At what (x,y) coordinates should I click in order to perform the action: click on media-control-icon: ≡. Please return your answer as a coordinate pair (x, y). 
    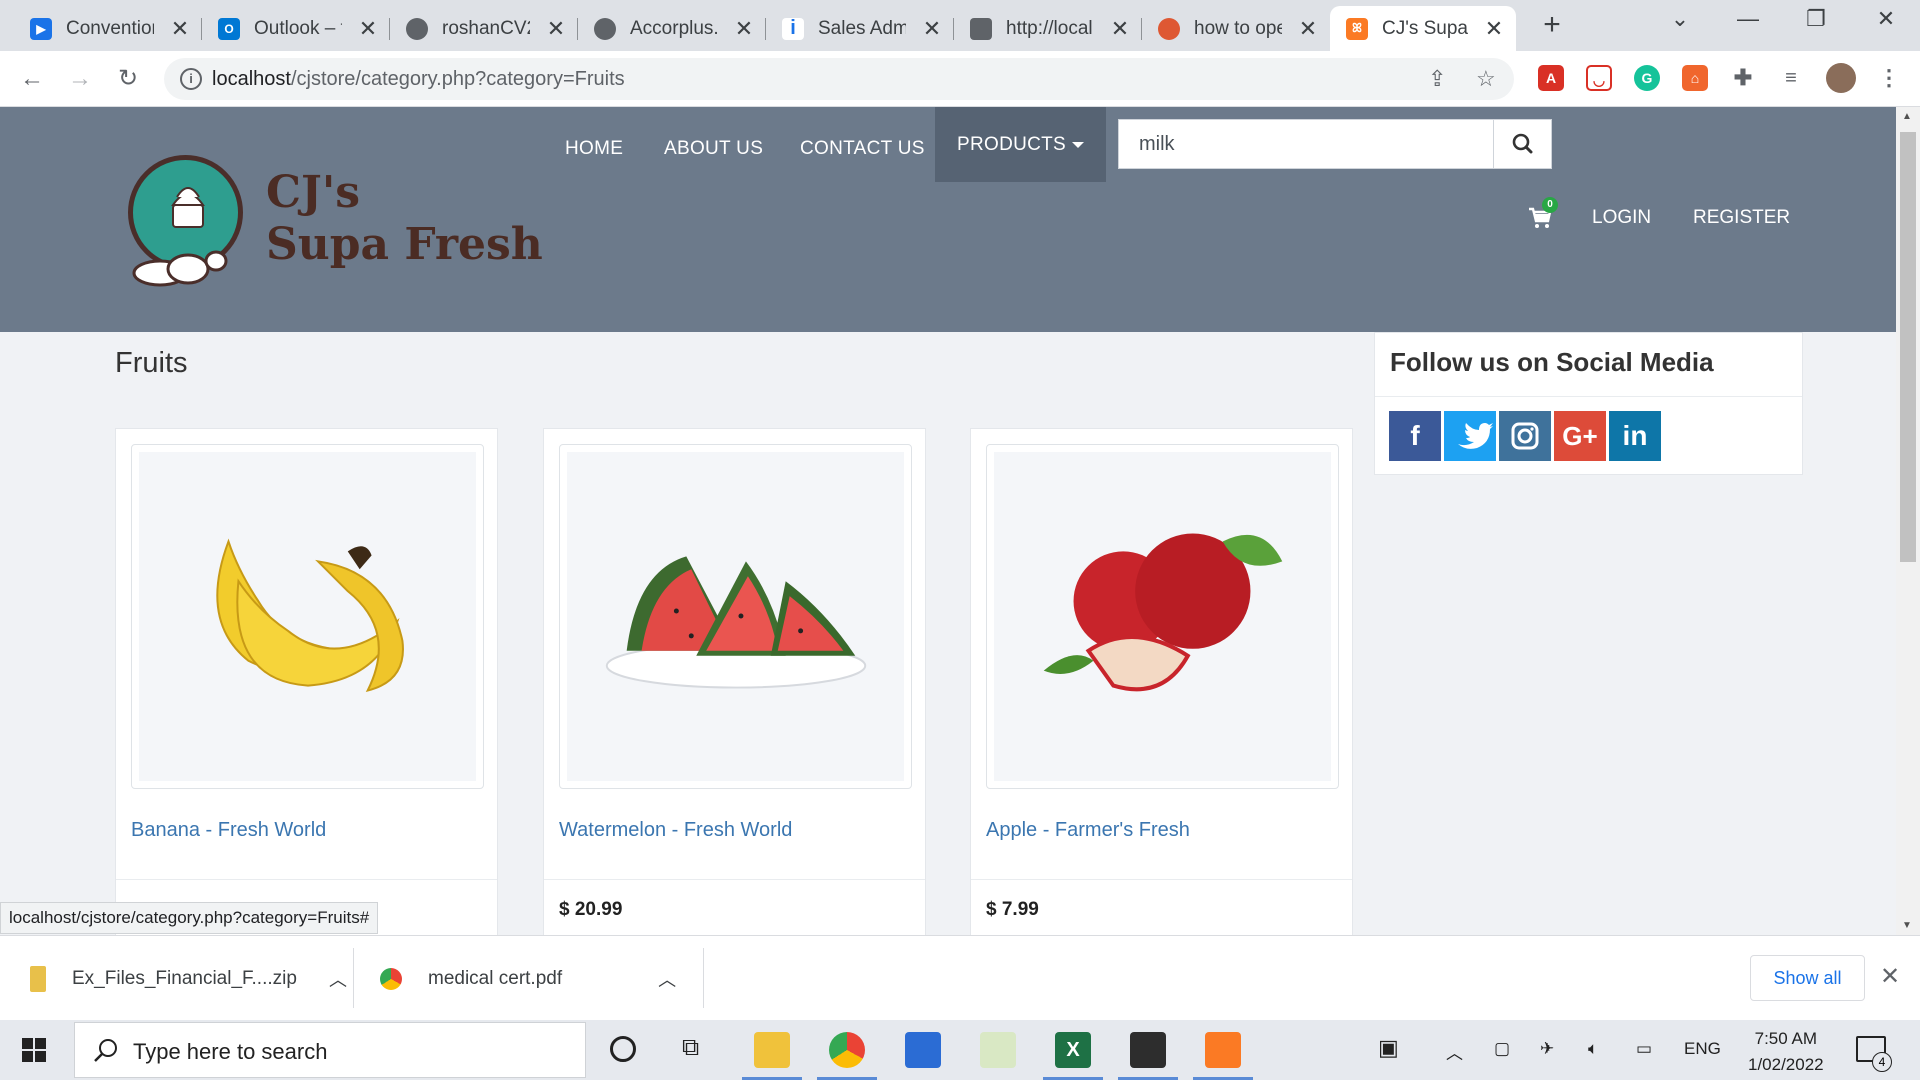
    Looking at the image, I should click on (1791, 78).